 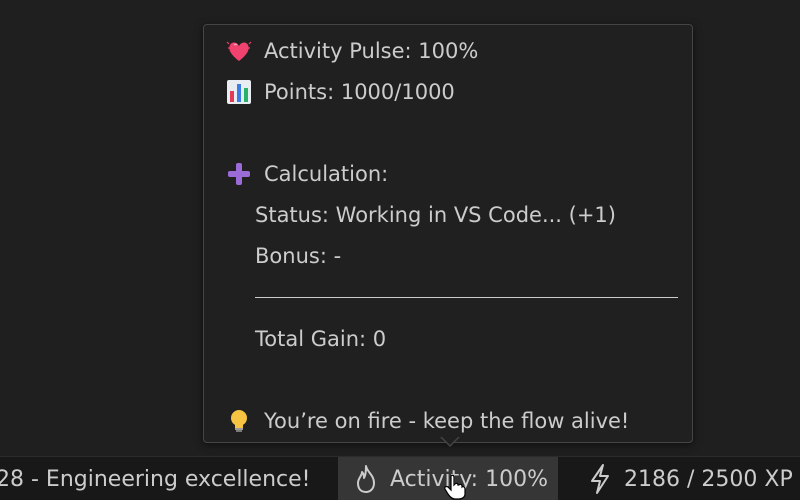 What do you see at coordinates (447, 421) in the screenshot?
I see `tip-text: You’re on fire - keep the flow alive!` at bounding box center [447, 421].